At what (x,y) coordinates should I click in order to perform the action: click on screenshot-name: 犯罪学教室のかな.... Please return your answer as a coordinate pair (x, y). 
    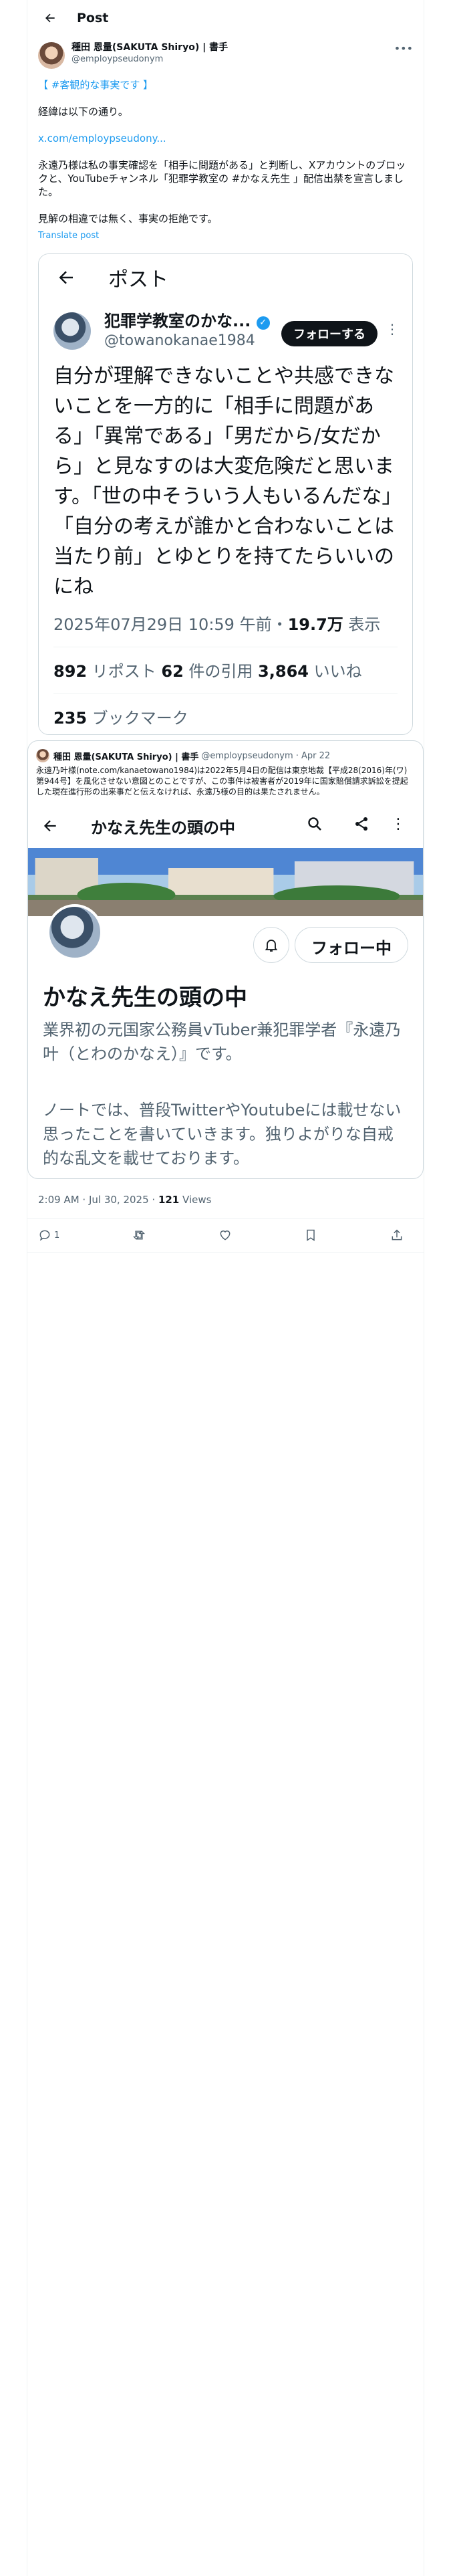
    Looking at the image, I should click on (177, 321).